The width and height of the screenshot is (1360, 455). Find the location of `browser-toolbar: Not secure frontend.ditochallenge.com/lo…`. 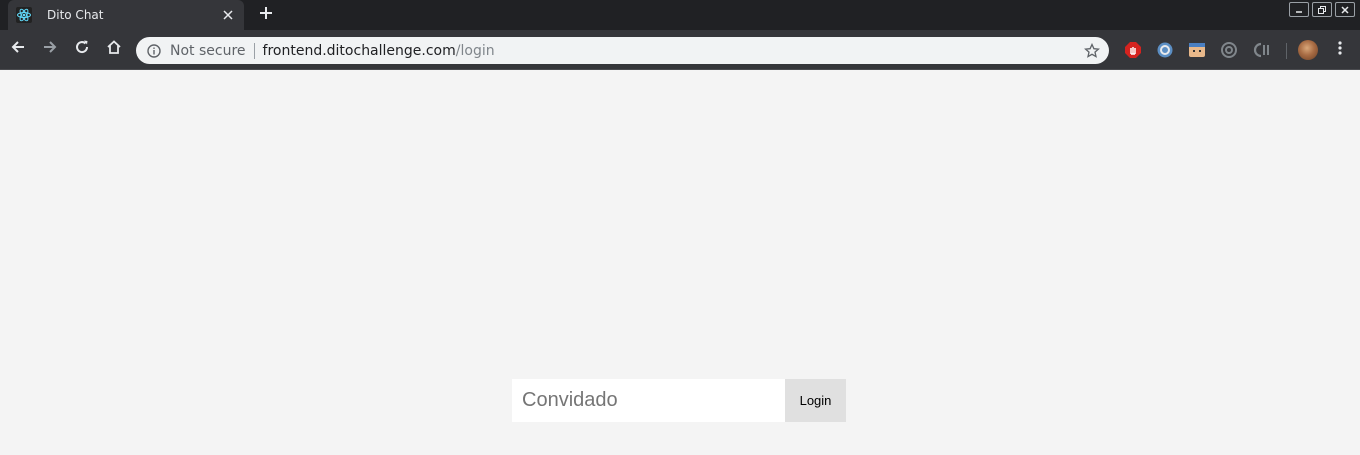

browser-toolbar: Not secure frontend.ditochallenge.com/lo… is located at coordinates (680, 50).